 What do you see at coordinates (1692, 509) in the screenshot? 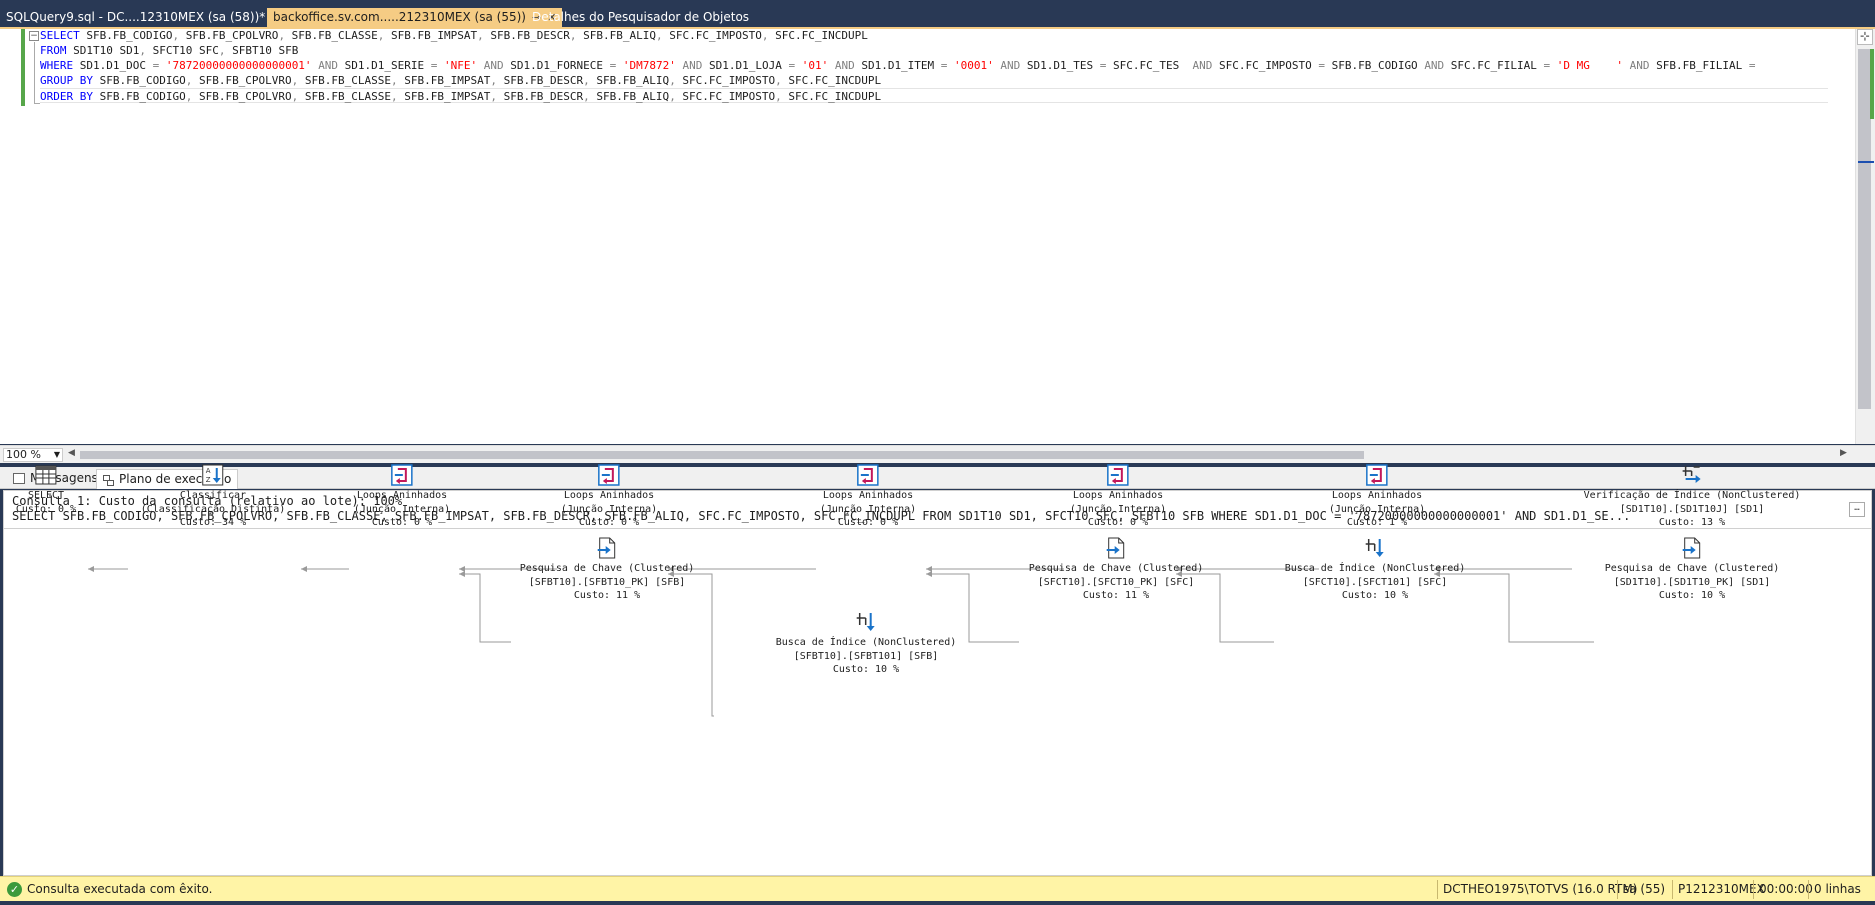
I see `plan-node-label: [SD1T10].[SD1T10J] [SD1]` at bounding box center [1692, 509].